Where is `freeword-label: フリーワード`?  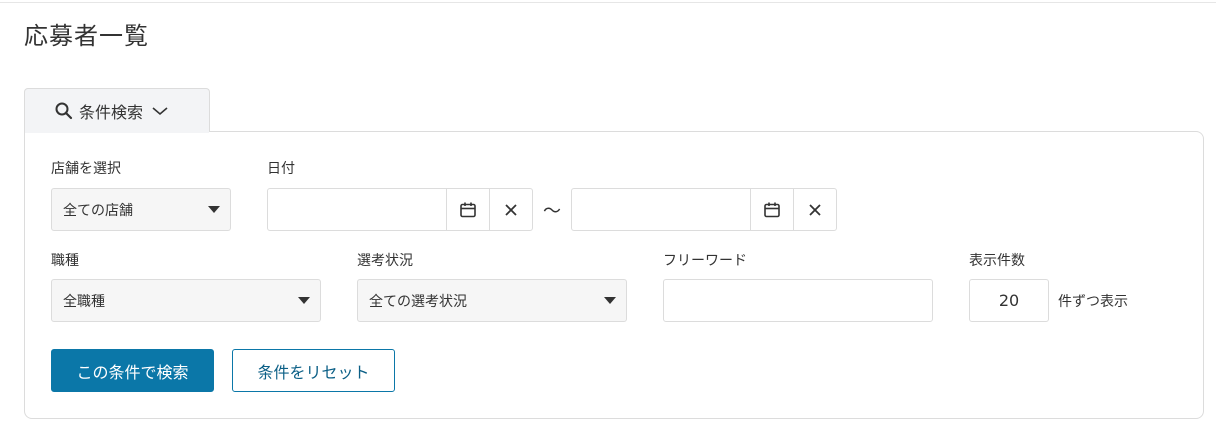 freeword-label: フリーワード is located at coordinates (705, 261).